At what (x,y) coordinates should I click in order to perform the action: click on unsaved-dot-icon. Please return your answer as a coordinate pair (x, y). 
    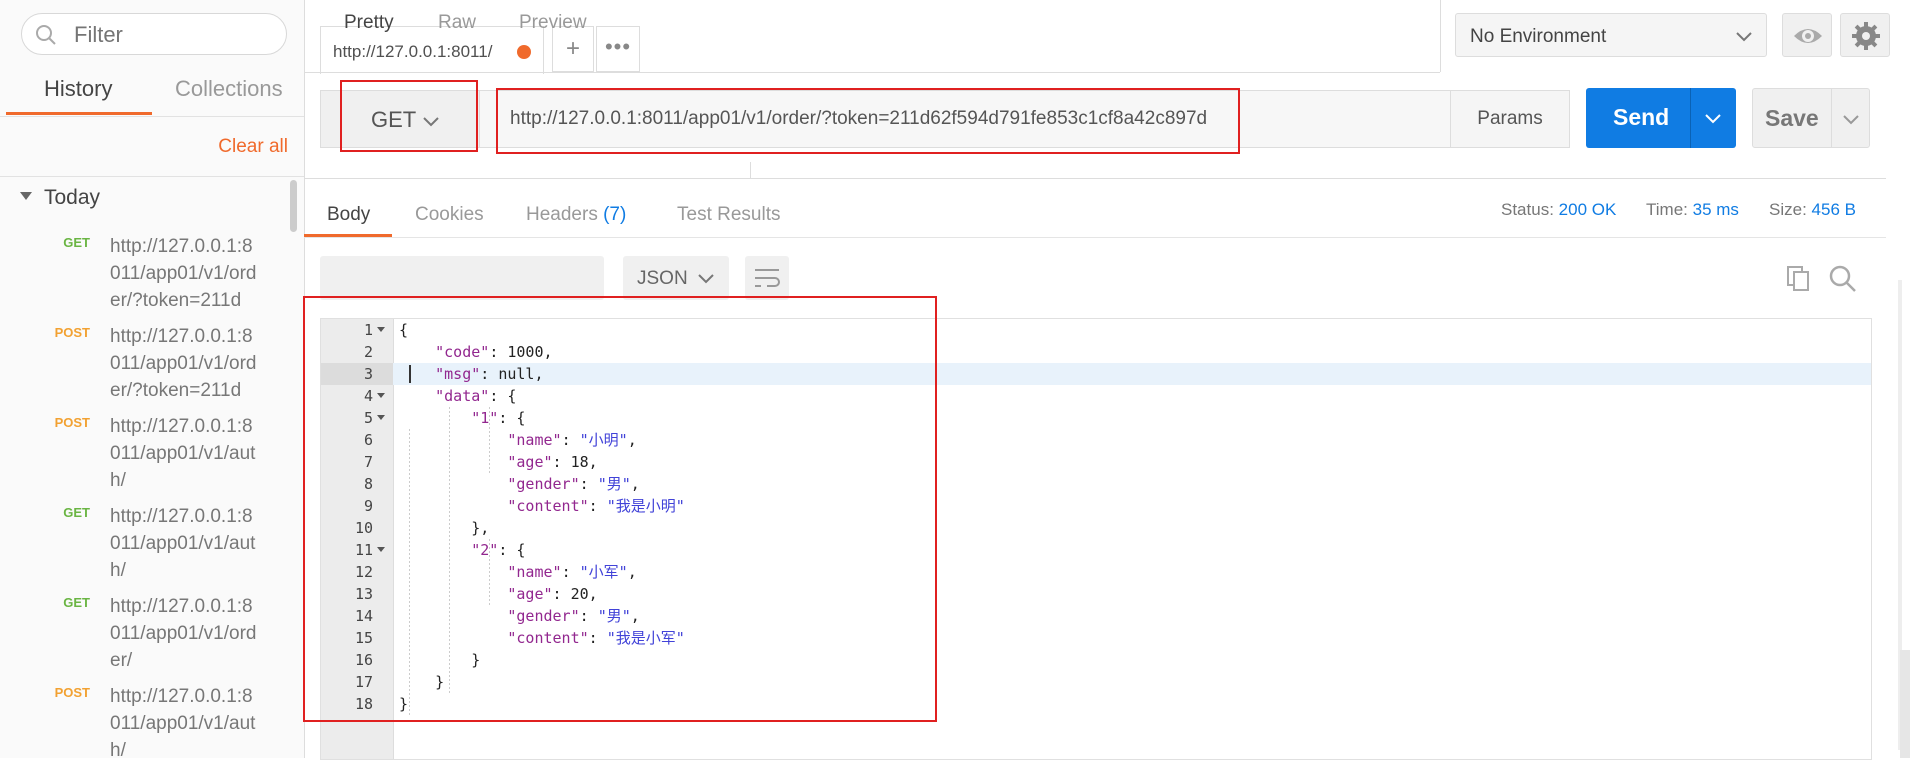
    Looking at the image, I should click on (524, 52).